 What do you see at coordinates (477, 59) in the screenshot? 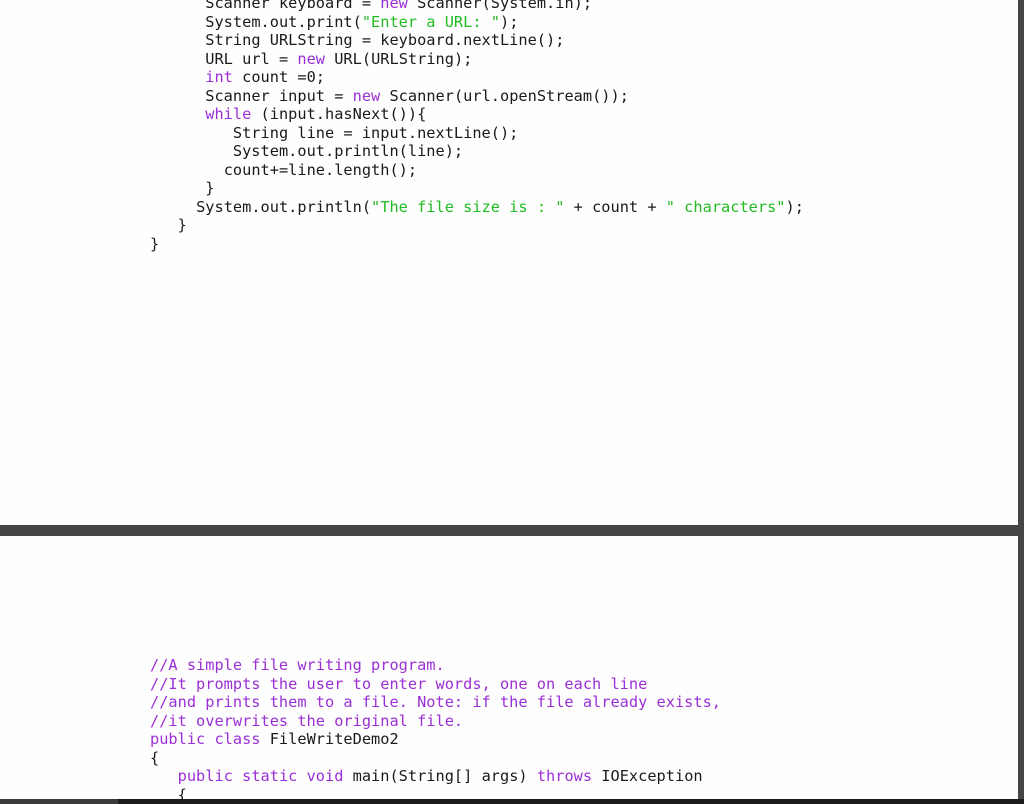
I see `code-line: URL url = new URL(URLString);` at bounding box center [477, 59].